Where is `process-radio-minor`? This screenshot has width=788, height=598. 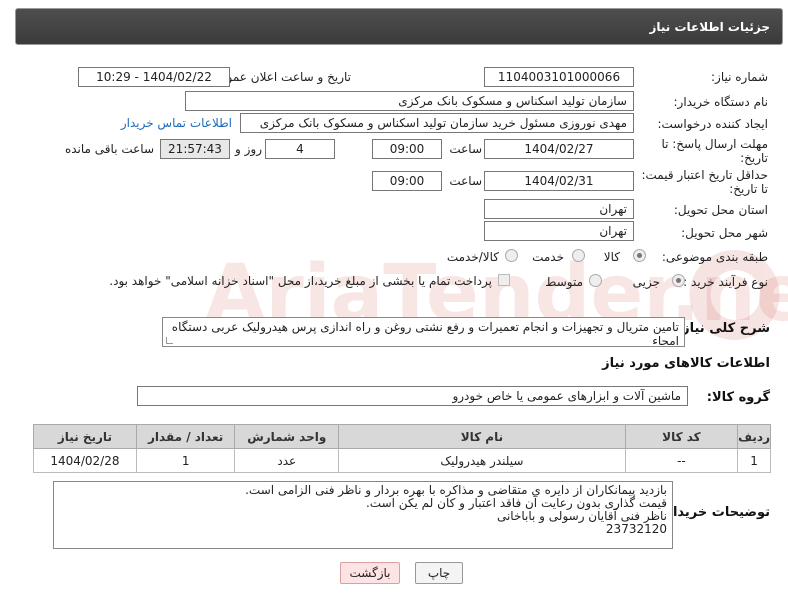
process-radio-minor is located at coordinates (678, 280).